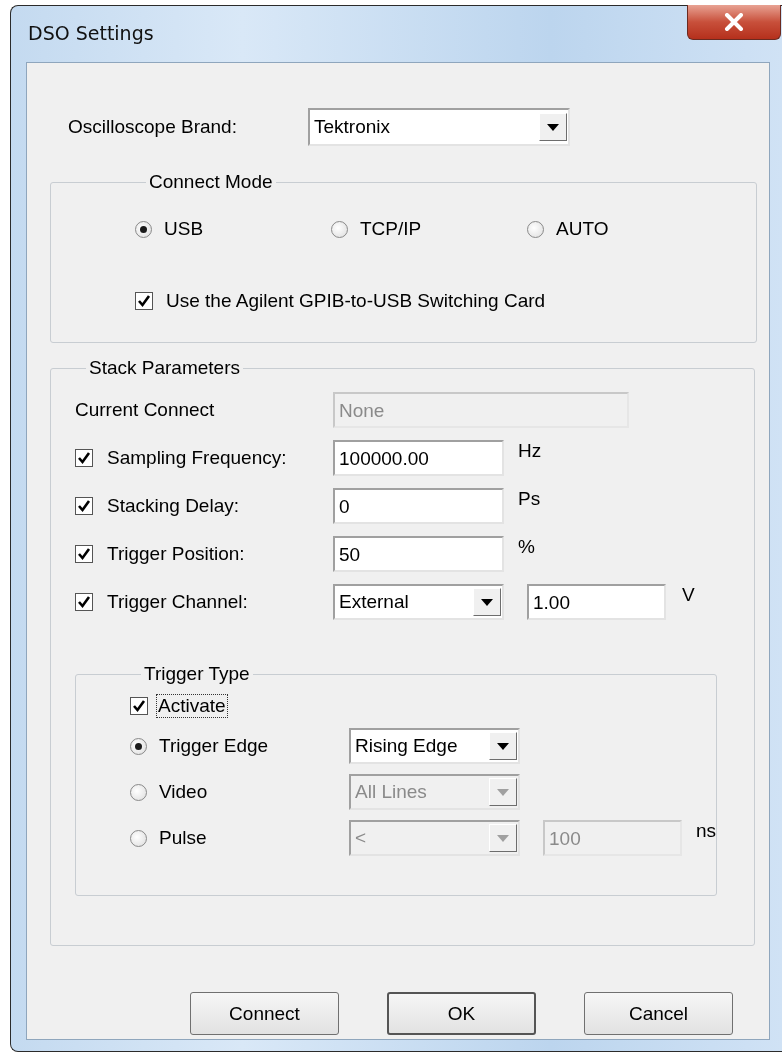 This screenshot has height=1056, width=782. I want to click on close-button, so click(734, 22).